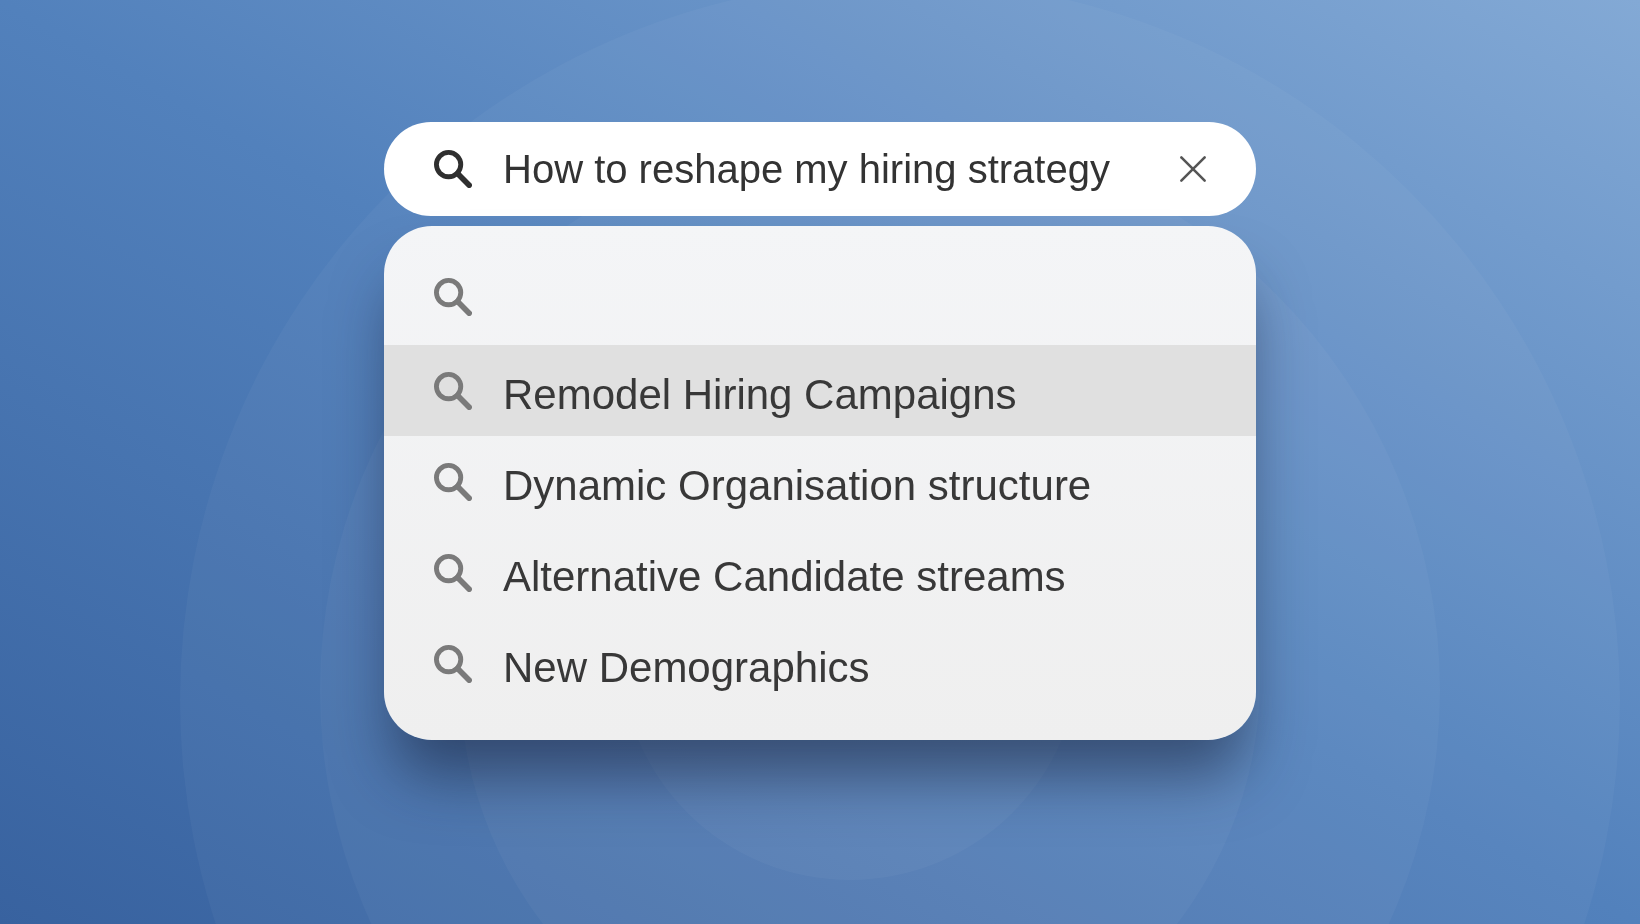 This screenshot has height=924, width=1640. What do you see at coordinates (820, 663) in the screenshot?
I see `suggestion-item: New Demographics` at bounding box center [820, 663].